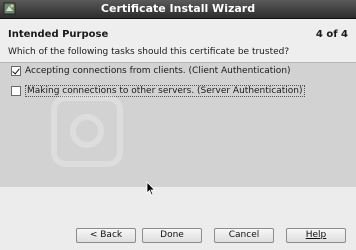  I want to click on server-auth-checkbox, so click(16, 90).